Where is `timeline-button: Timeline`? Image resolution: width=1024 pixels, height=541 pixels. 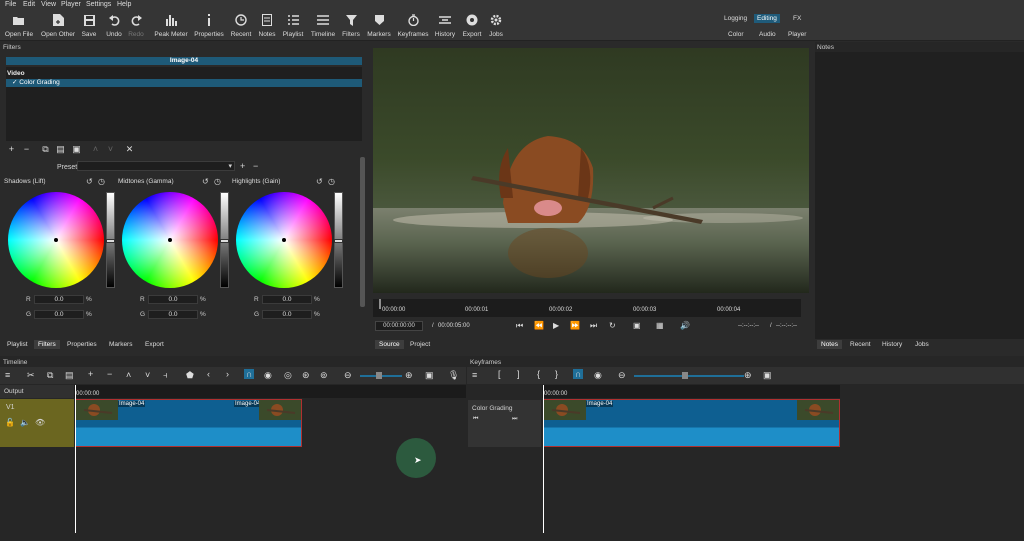
timeline-button: Timeline is located at coordinates (323, 26).